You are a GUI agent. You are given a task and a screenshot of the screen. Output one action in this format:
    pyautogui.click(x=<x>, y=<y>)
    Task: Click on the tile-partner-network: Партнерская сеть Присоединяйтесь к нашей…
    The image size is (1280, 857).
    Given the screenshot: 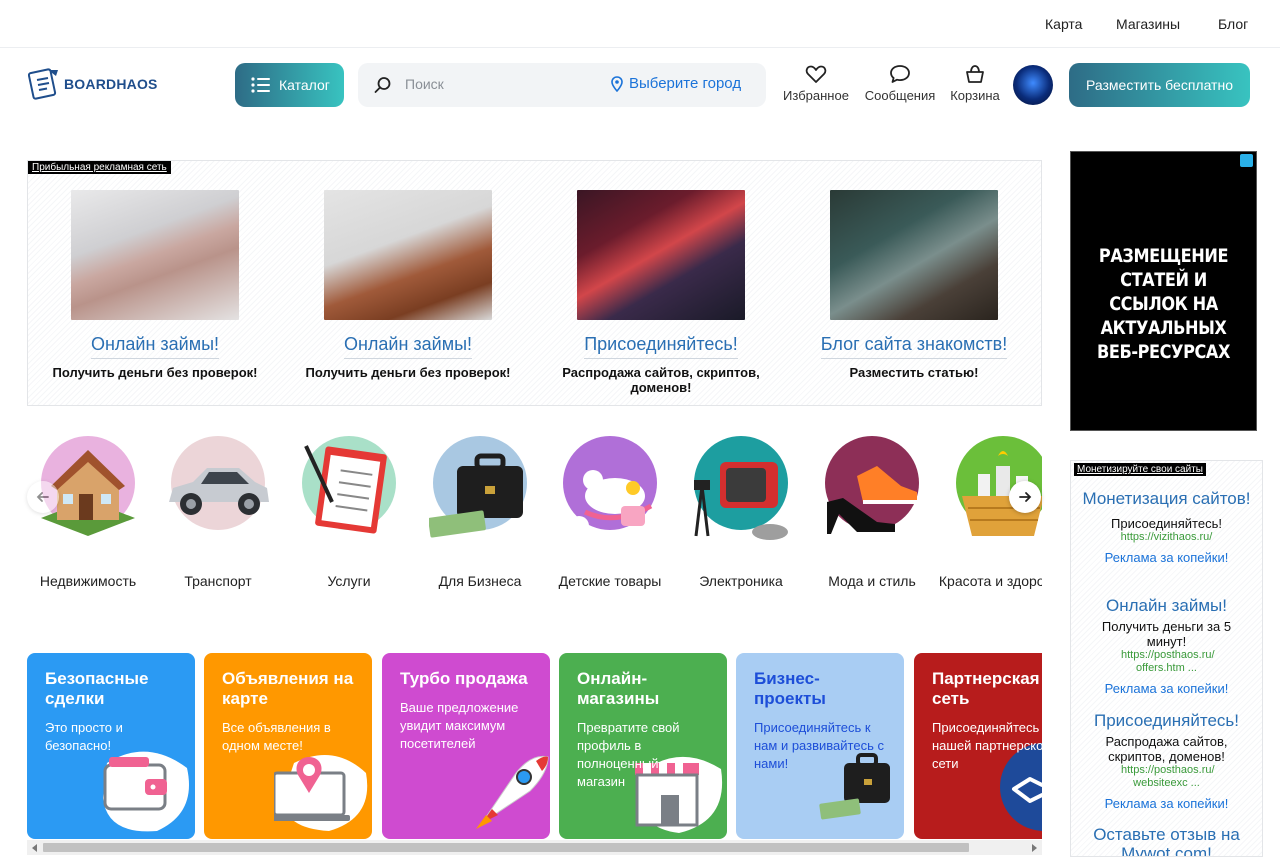 What is the action you would take?
    pyautogui.click(x=978, y=746)
    